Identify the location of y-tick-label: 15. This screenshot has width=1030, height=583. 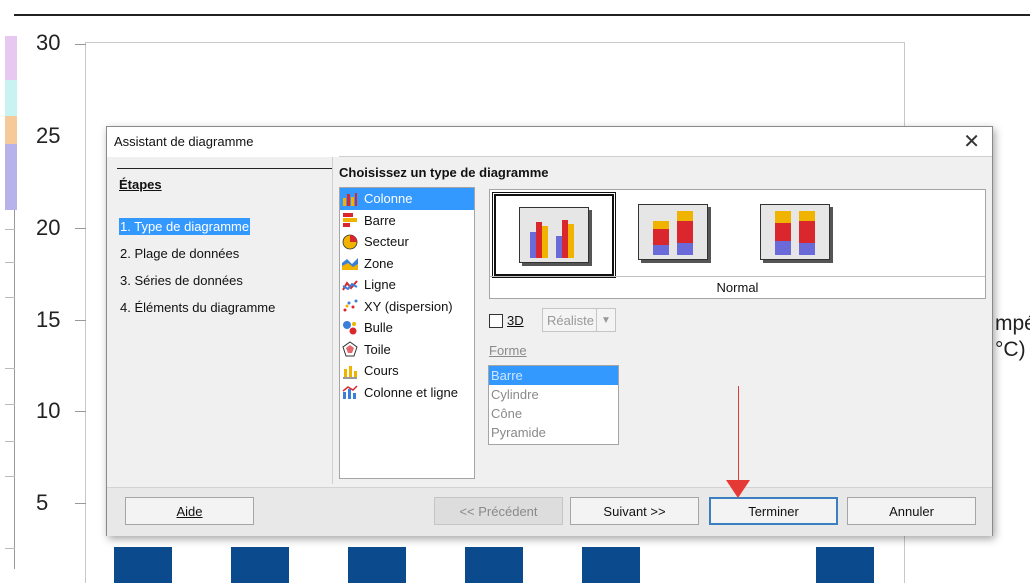
(48, 319).